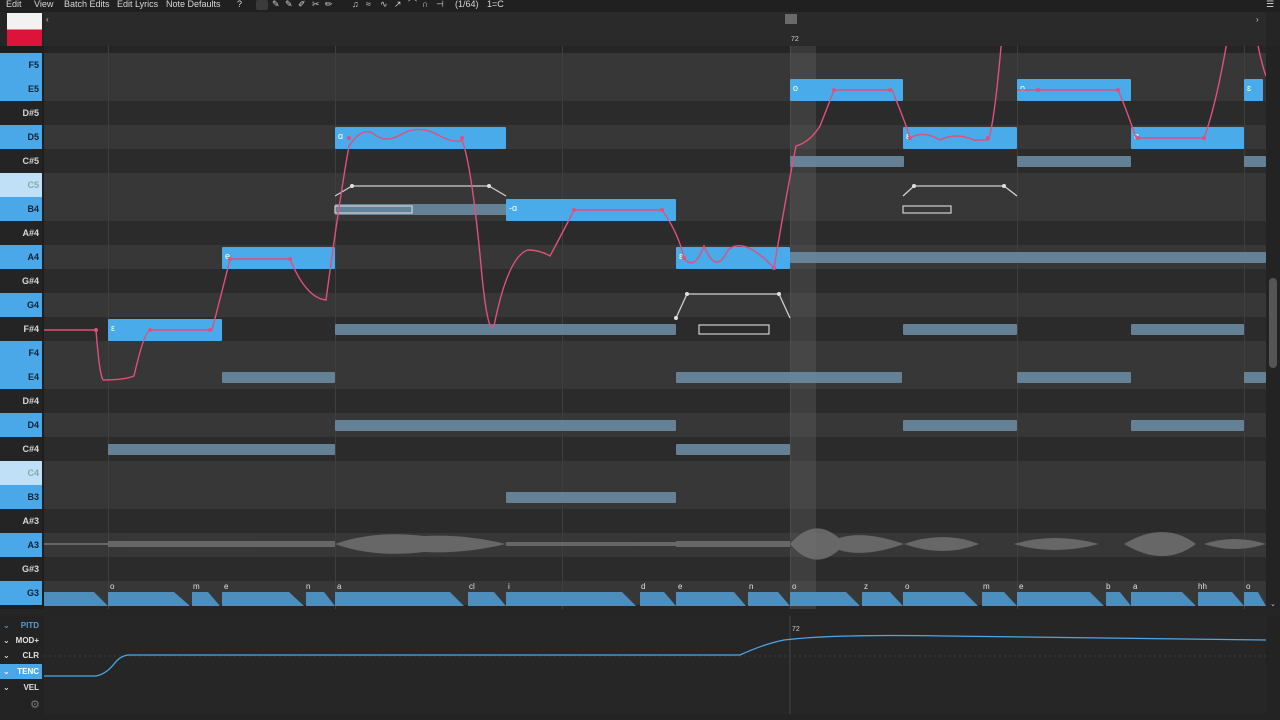 This screenshot has width=1280, height=720. Describe the element at coordinates (21, 545) in the screenshot. I see `piano-key: A3` at that location.